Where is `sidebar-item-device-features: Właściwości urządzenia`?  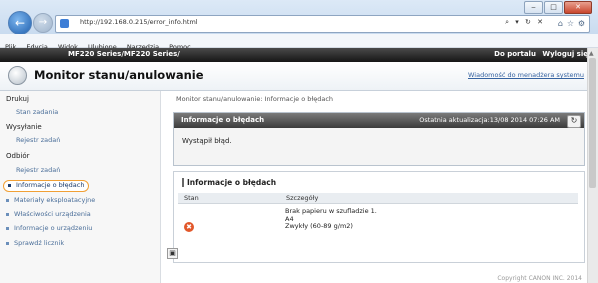 sidebar-item-device-features: Właściwości urządzenia is located at coordinates (48, 214).